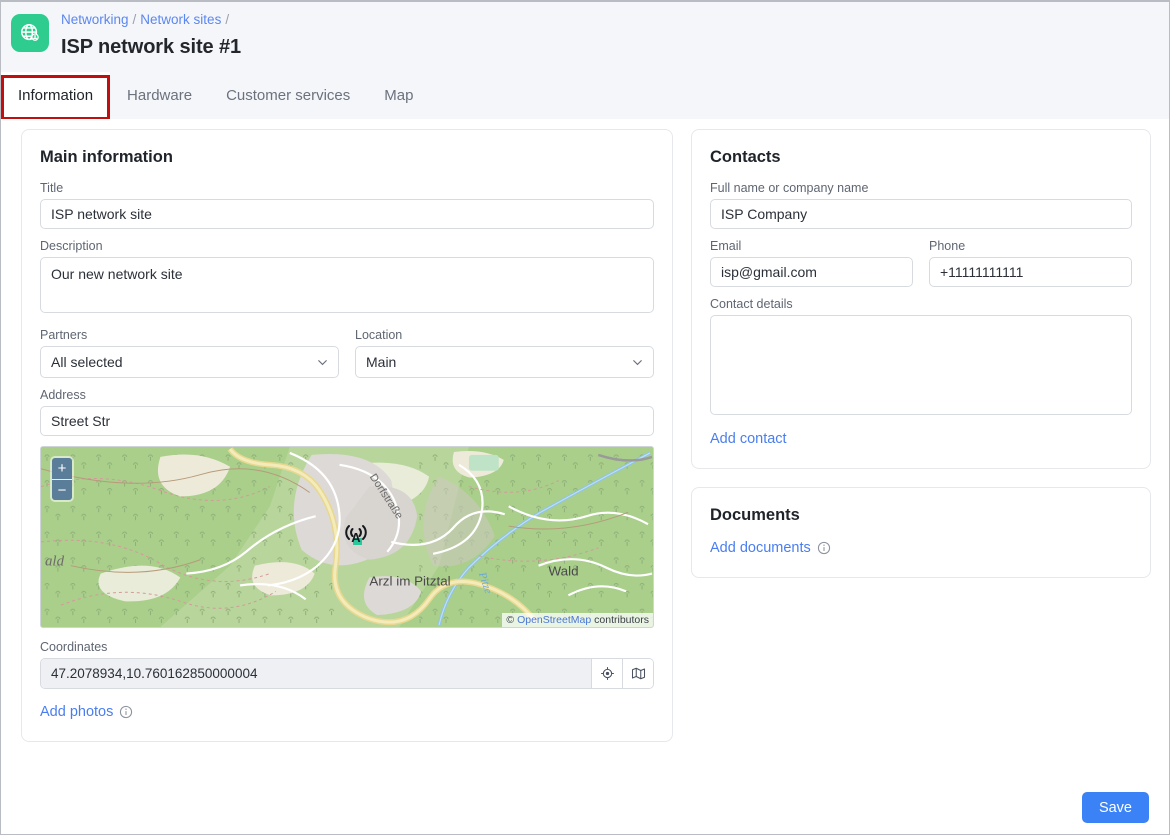 The image size is (1170, 835). Describe the element at coordinates (947, 246) in the screenshot. I see `field-phone-label: Phone` at that location.